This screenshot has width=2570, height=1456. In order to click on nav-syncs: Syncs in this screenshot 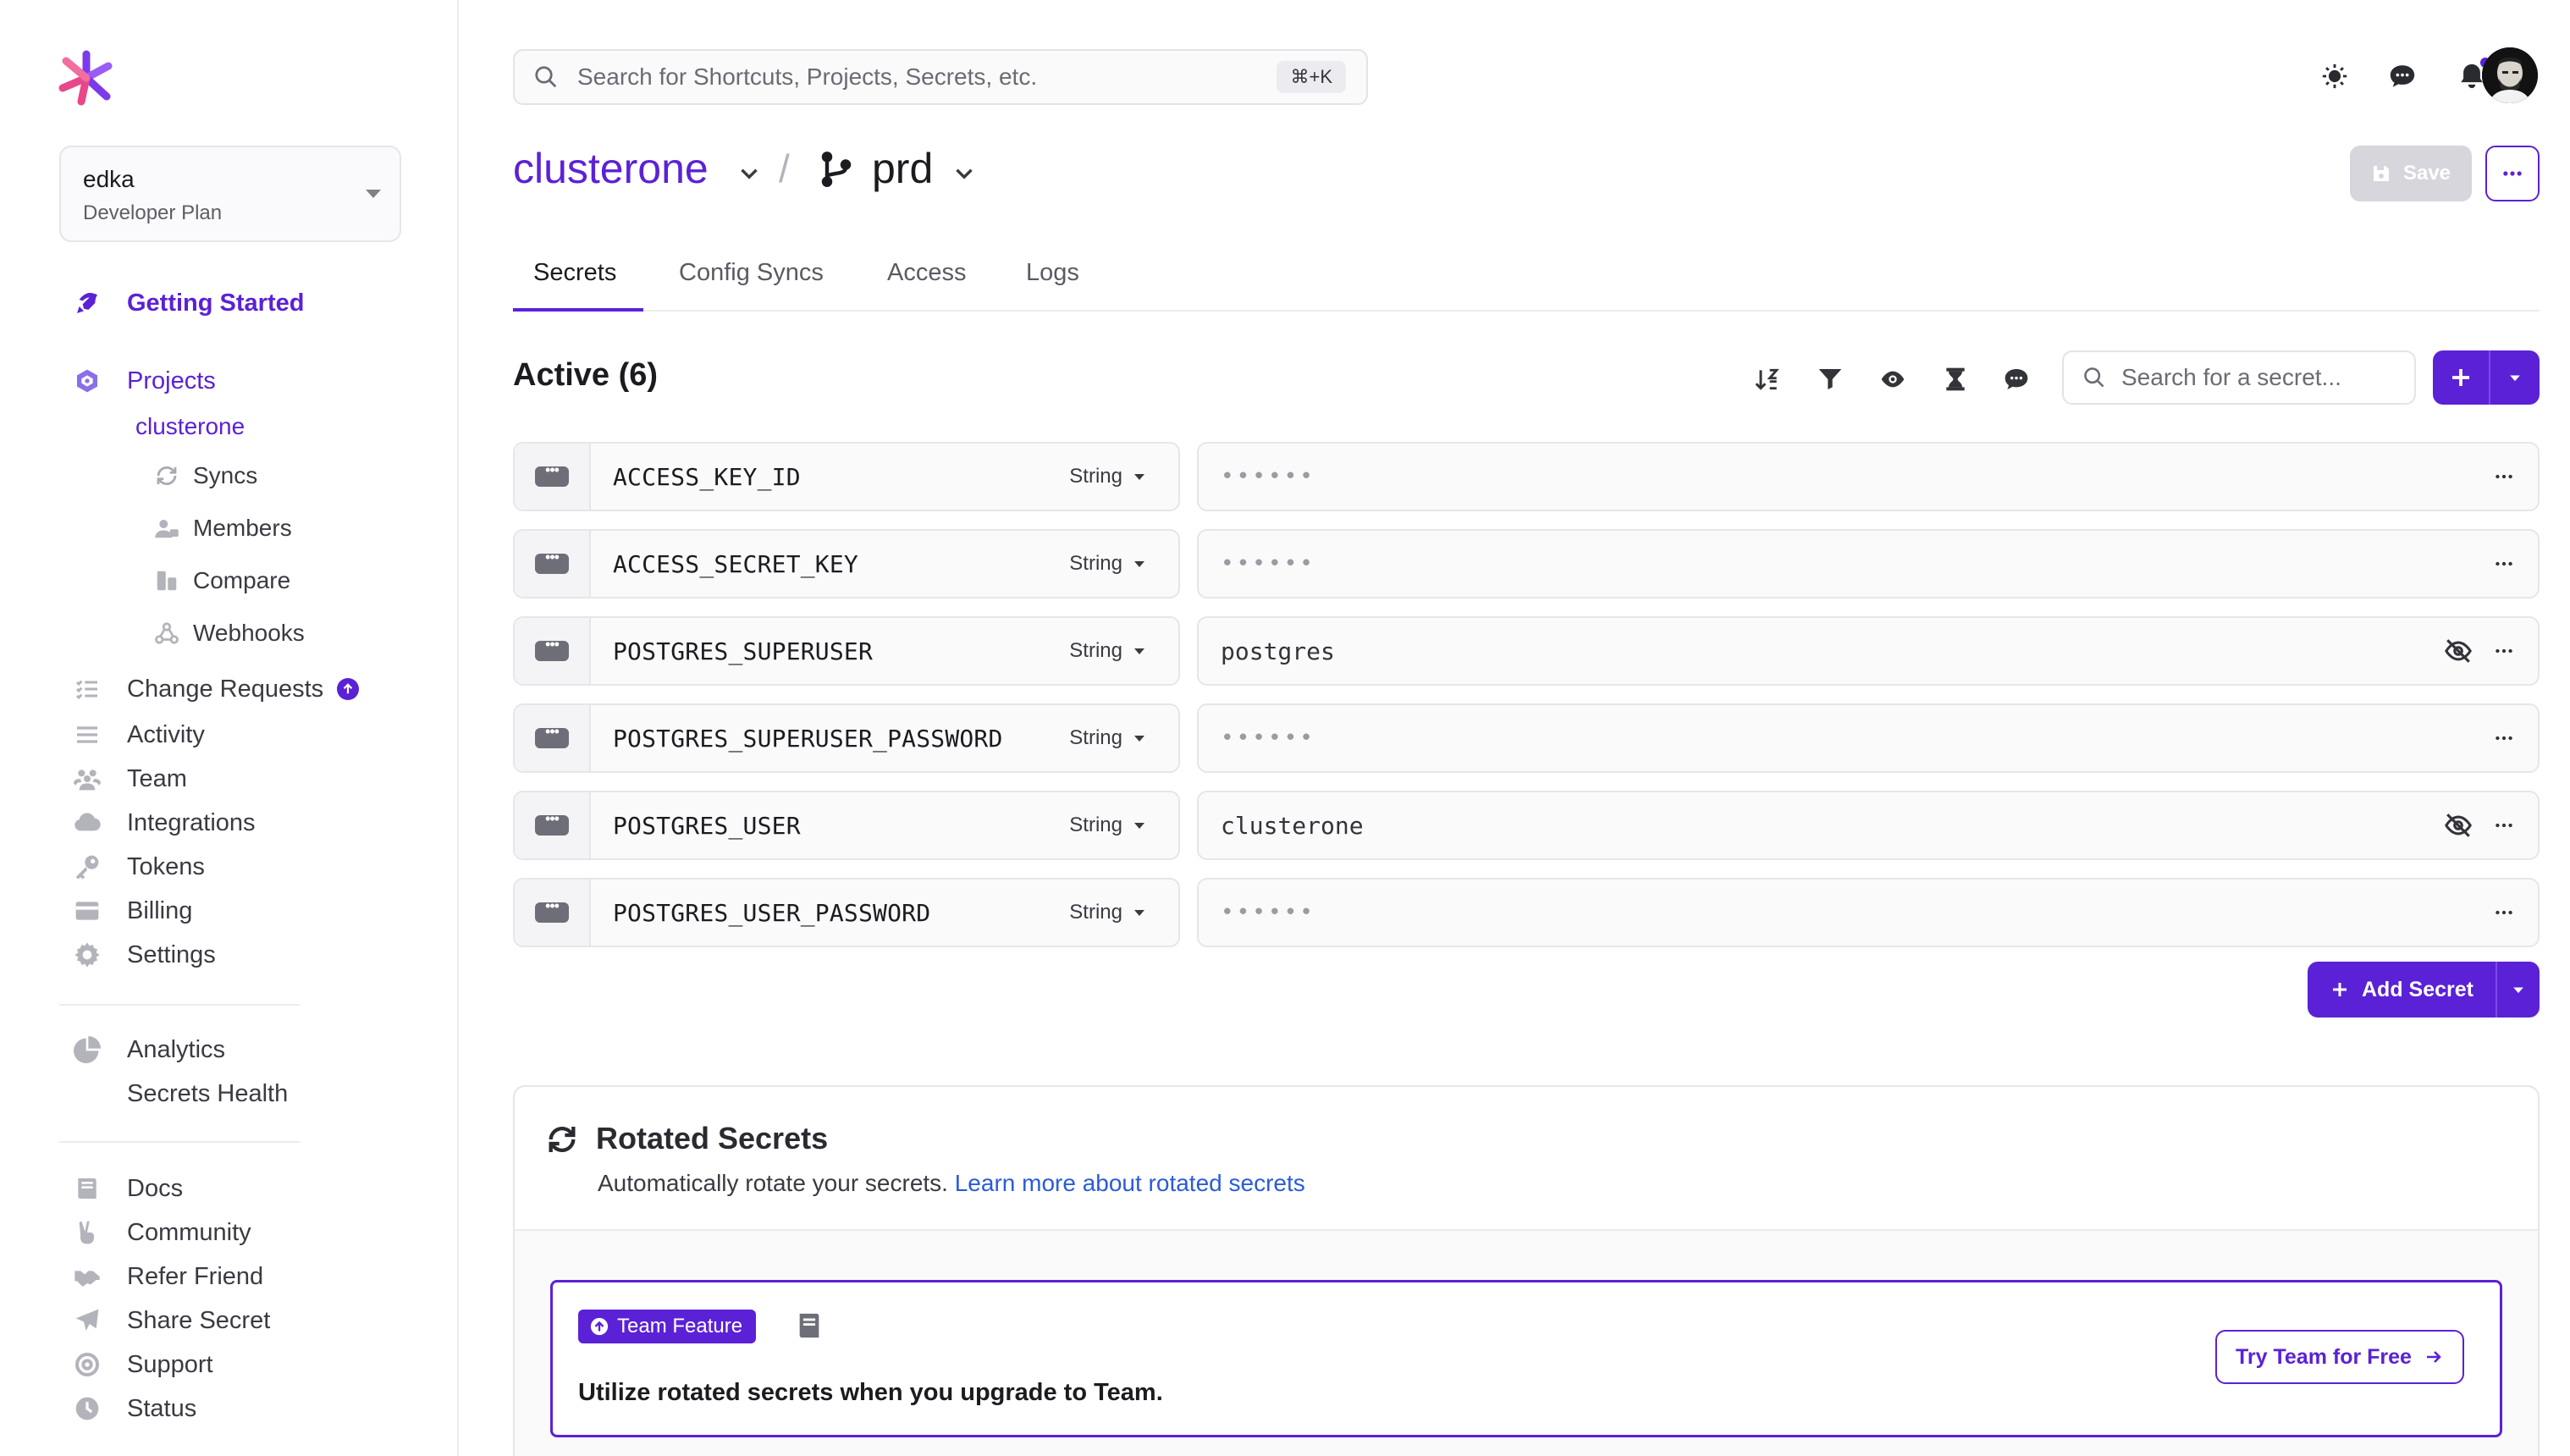, I will do `click(204, 476)`.